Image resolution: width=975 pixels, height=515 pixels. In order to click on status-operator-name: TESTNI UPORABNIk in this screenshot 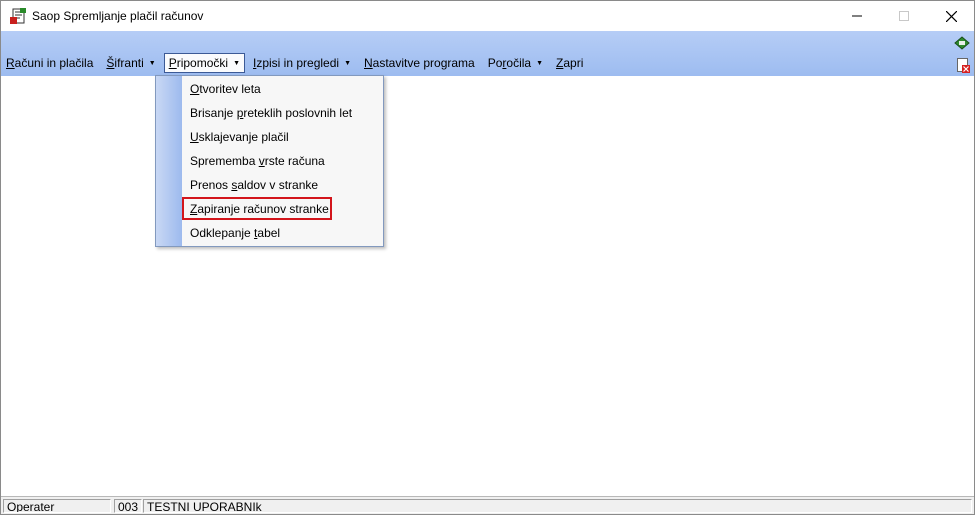, I will do `click(557, 506)`.